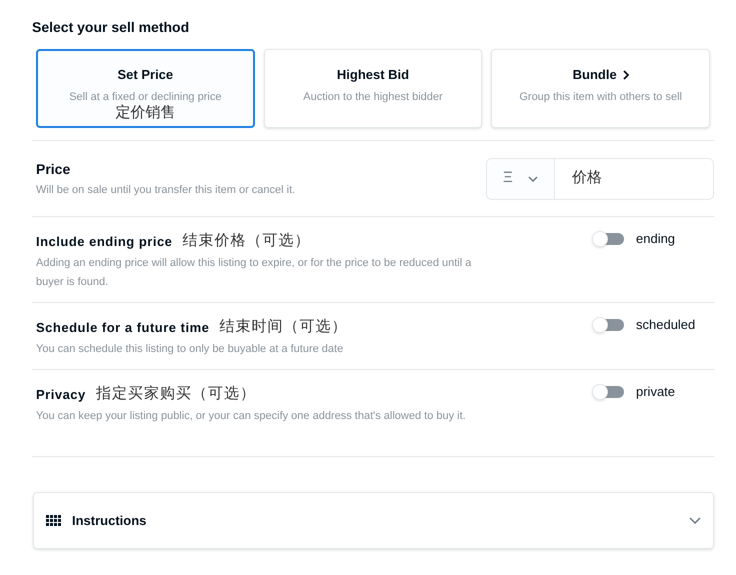 Image resolution: width=736 pixels, height=575 pixels. What do you see at coordinates (190, 349) in the screenshot?
I see `option-description: You can schedule this listing to only be buyable at a future date` at bounding box center [190, 349].